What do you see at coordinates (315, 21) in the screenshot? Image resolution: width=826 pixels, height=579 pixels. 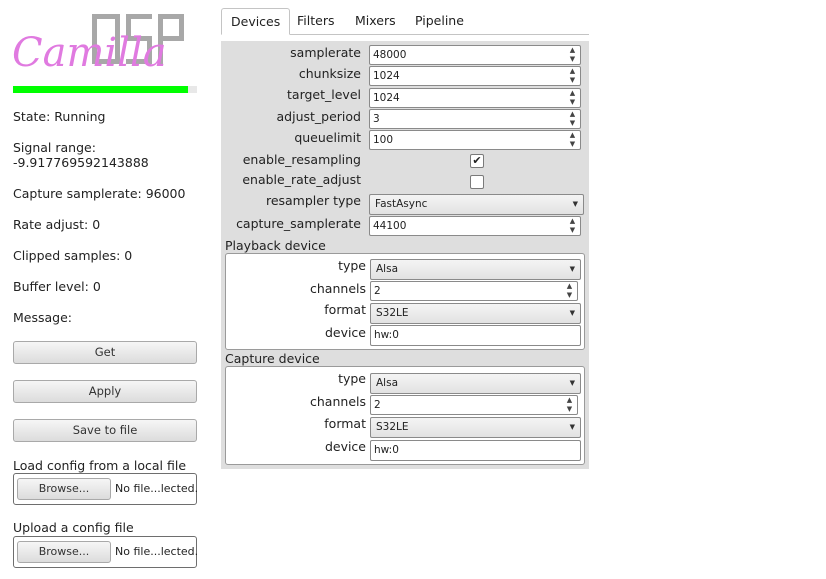 I see `tab-filters: Filters` at bounding box center [315, 21].